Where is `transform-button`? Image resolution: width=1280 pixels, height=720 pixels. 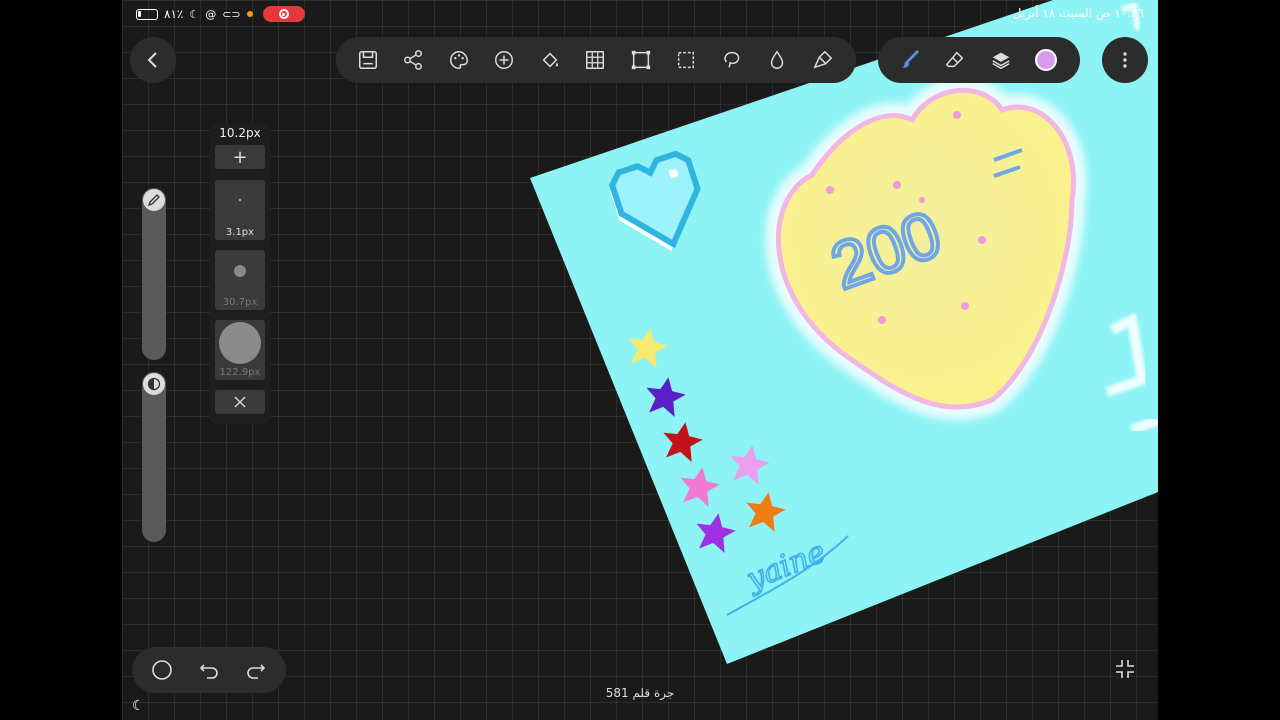
transform-button is located at coordinates (641, 60).